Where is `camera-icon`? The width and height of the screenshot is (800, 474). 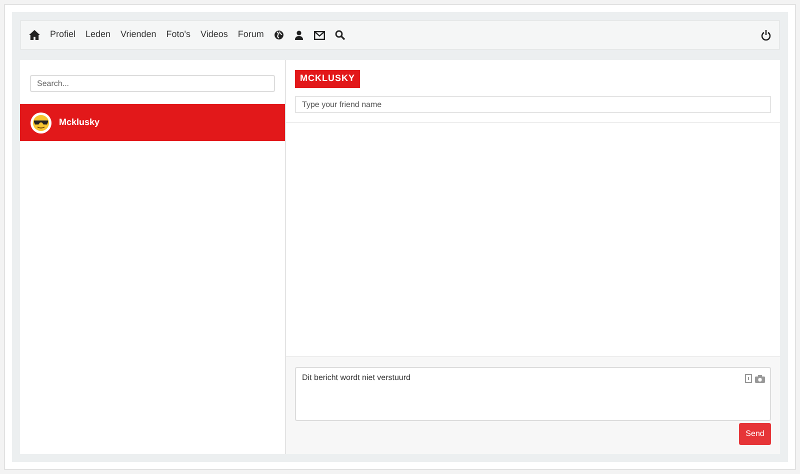
camera-icon is located at coordinates (760, 378).